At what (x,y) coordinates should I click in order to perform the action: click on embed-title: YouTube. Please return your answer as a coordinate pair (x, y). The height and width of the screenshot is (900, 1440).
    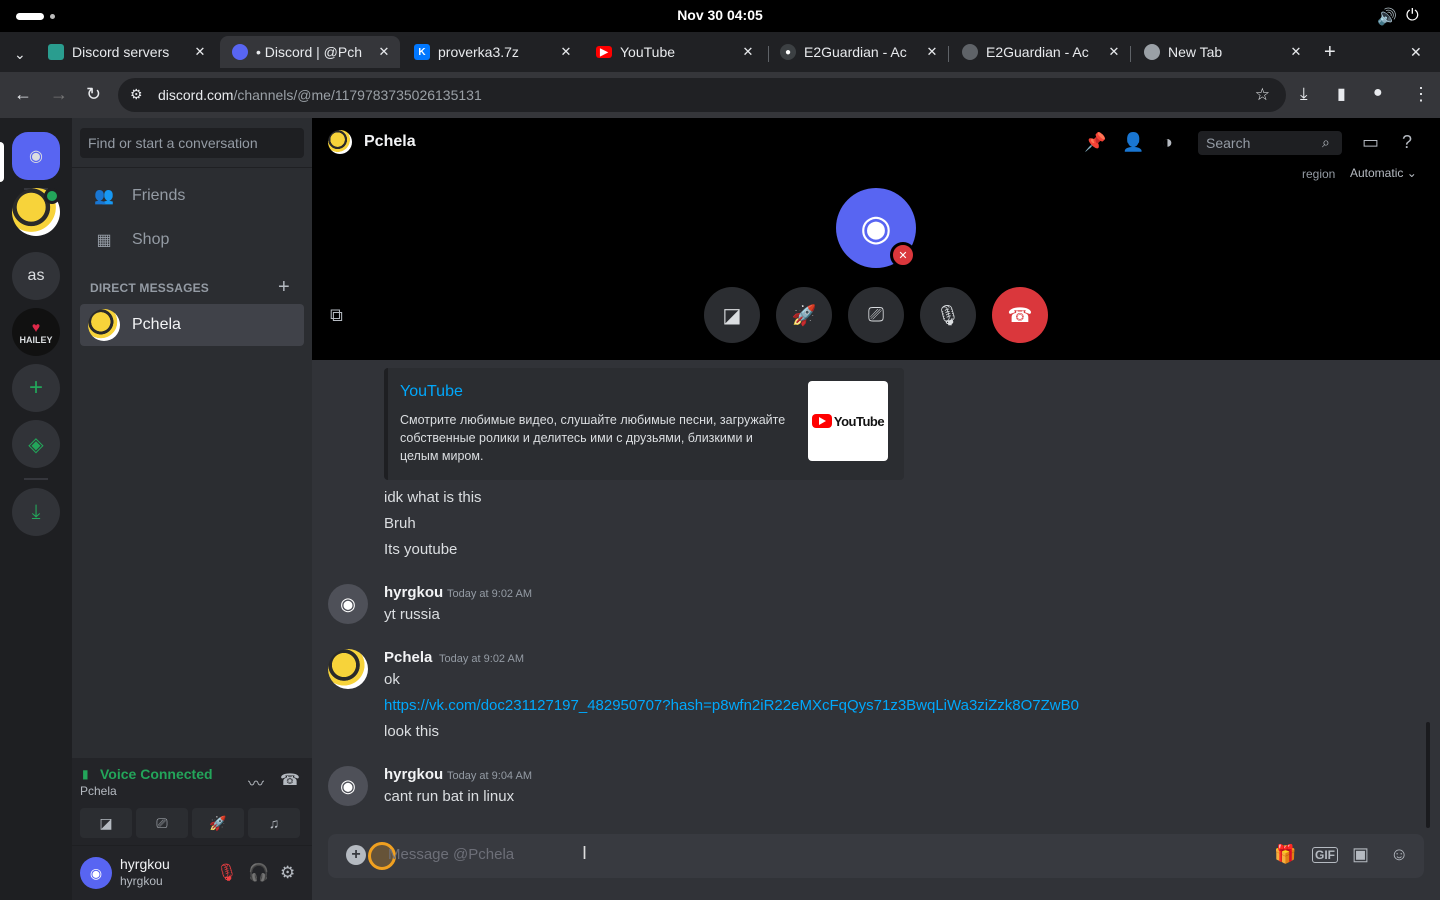
    Looking at the image, I should click on (431, 392).